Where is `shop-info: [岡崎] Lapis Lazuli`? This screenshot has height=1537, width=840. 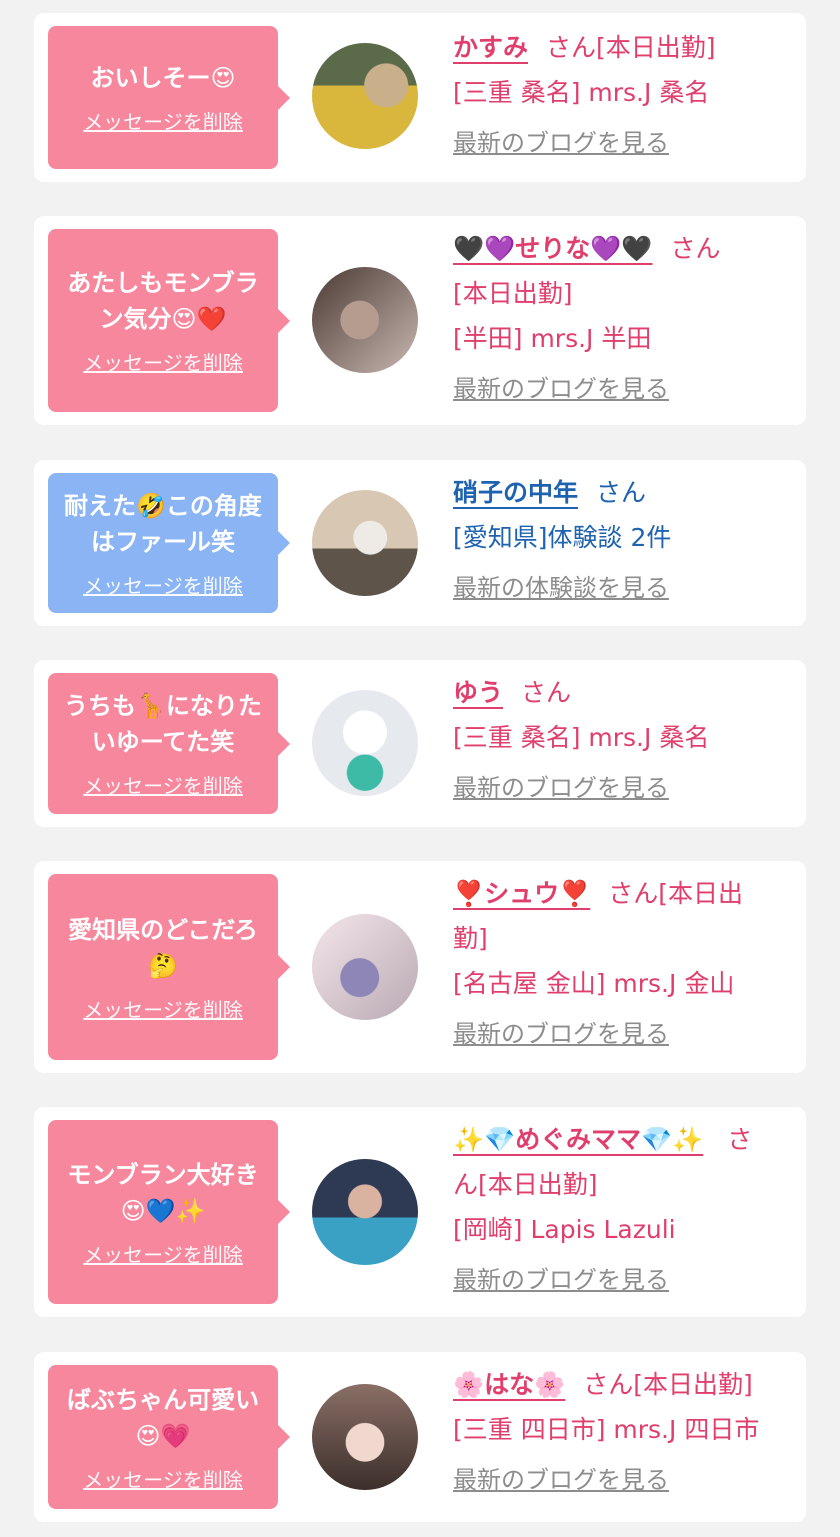
shop-info: [岡崎] Lapis Lazuli is located at coordinates (564, 1229).